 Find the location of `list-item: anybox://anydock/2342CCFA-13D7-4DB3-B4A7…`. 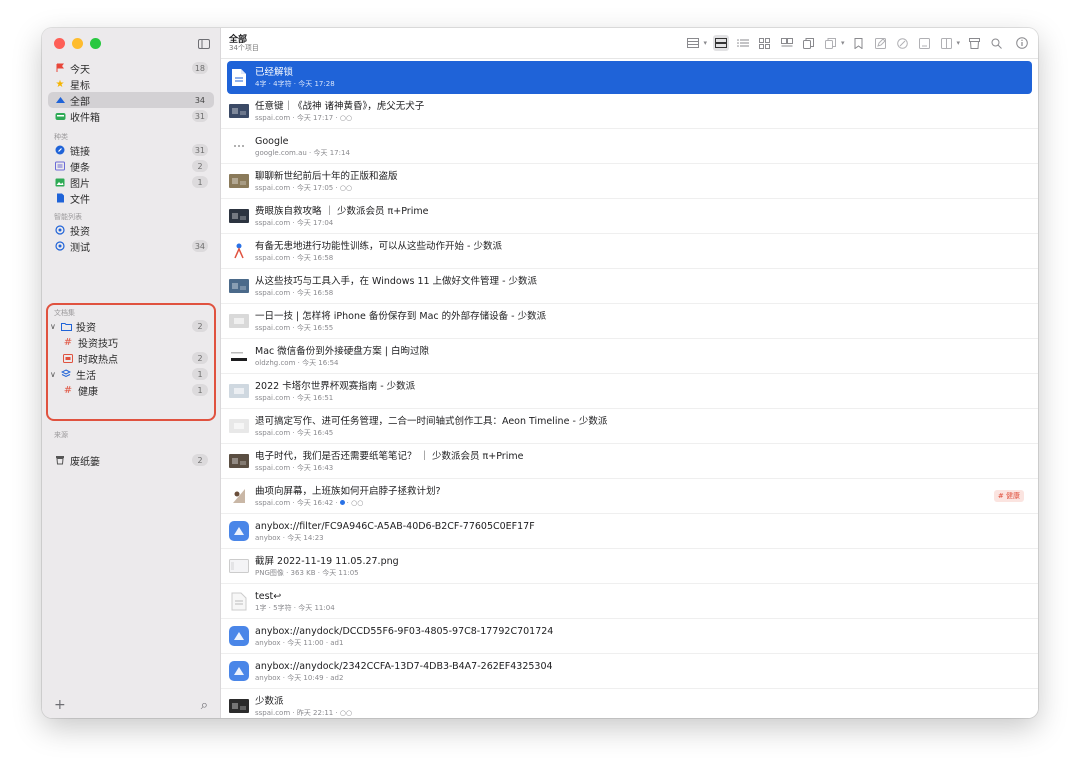

list-item: anybox://anydock/2342CCFA-13D7-4DB3-B4A7… is located at coordinates (629, 671).